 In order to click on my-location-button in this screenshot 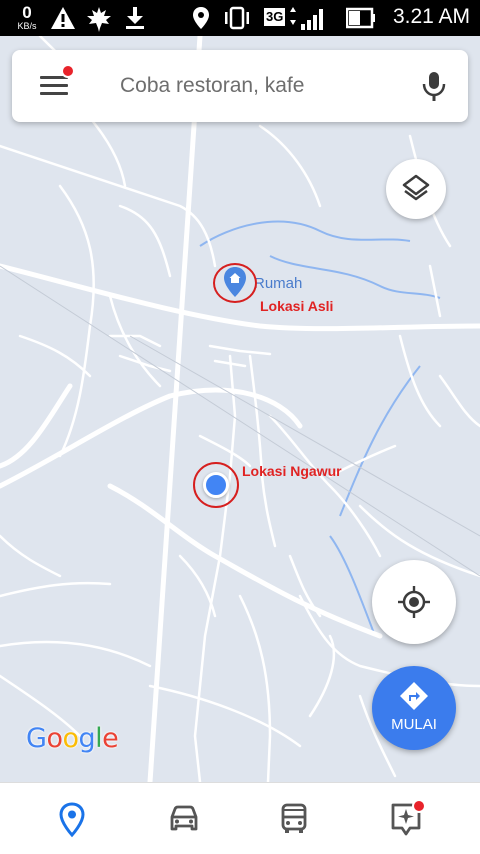, I will do `click(414, 602)`.